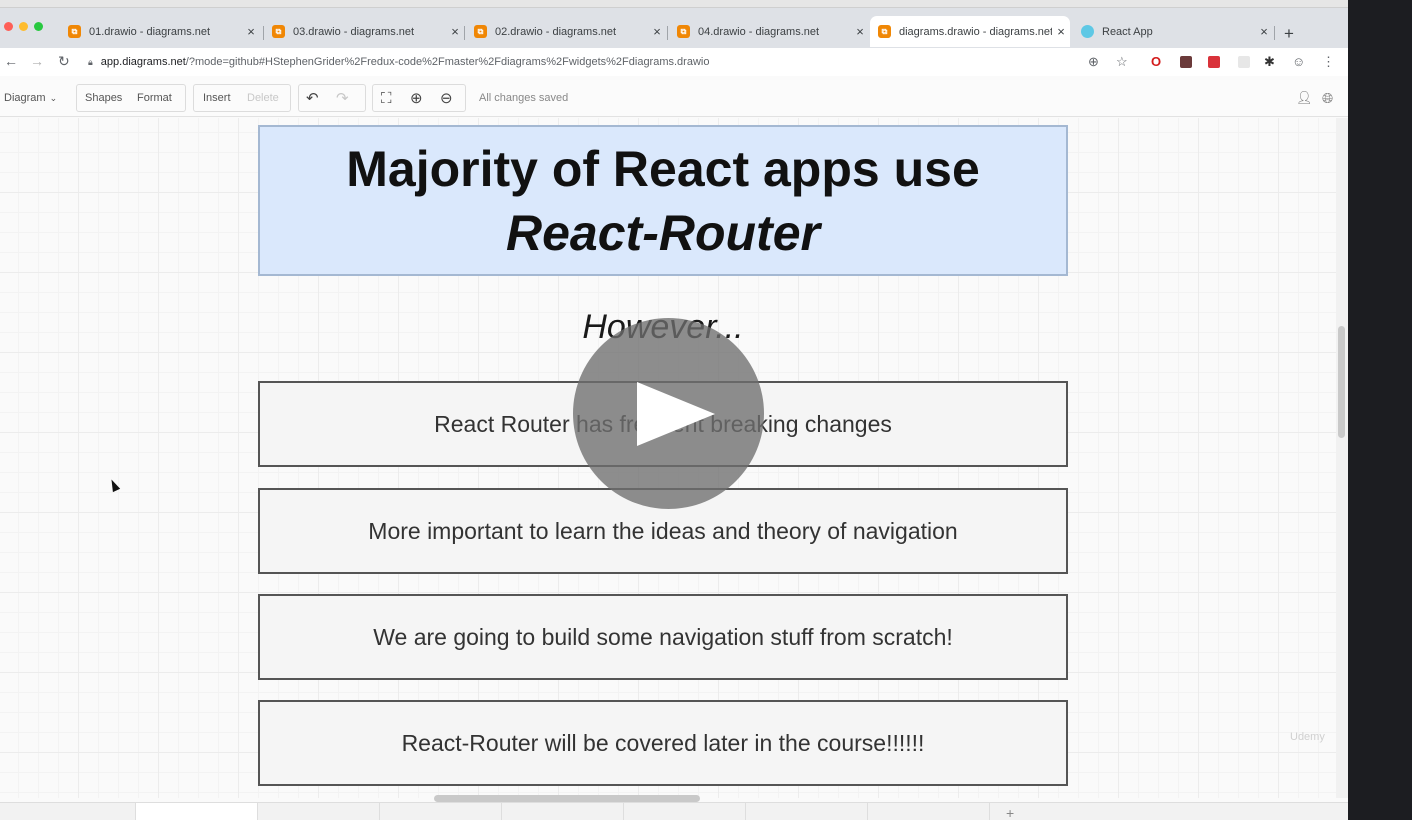  I want to click on tab-title: 03.drawio - diagrams.net, so click(354, 31).